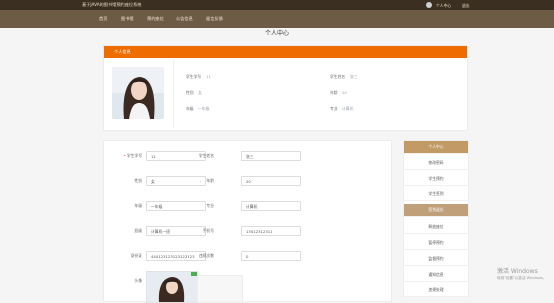 The image size is (554, 303). I want to click on top-bar: 基于JAVA的图书馆预约座位系统 个人中心 退出, so click(277, 5).